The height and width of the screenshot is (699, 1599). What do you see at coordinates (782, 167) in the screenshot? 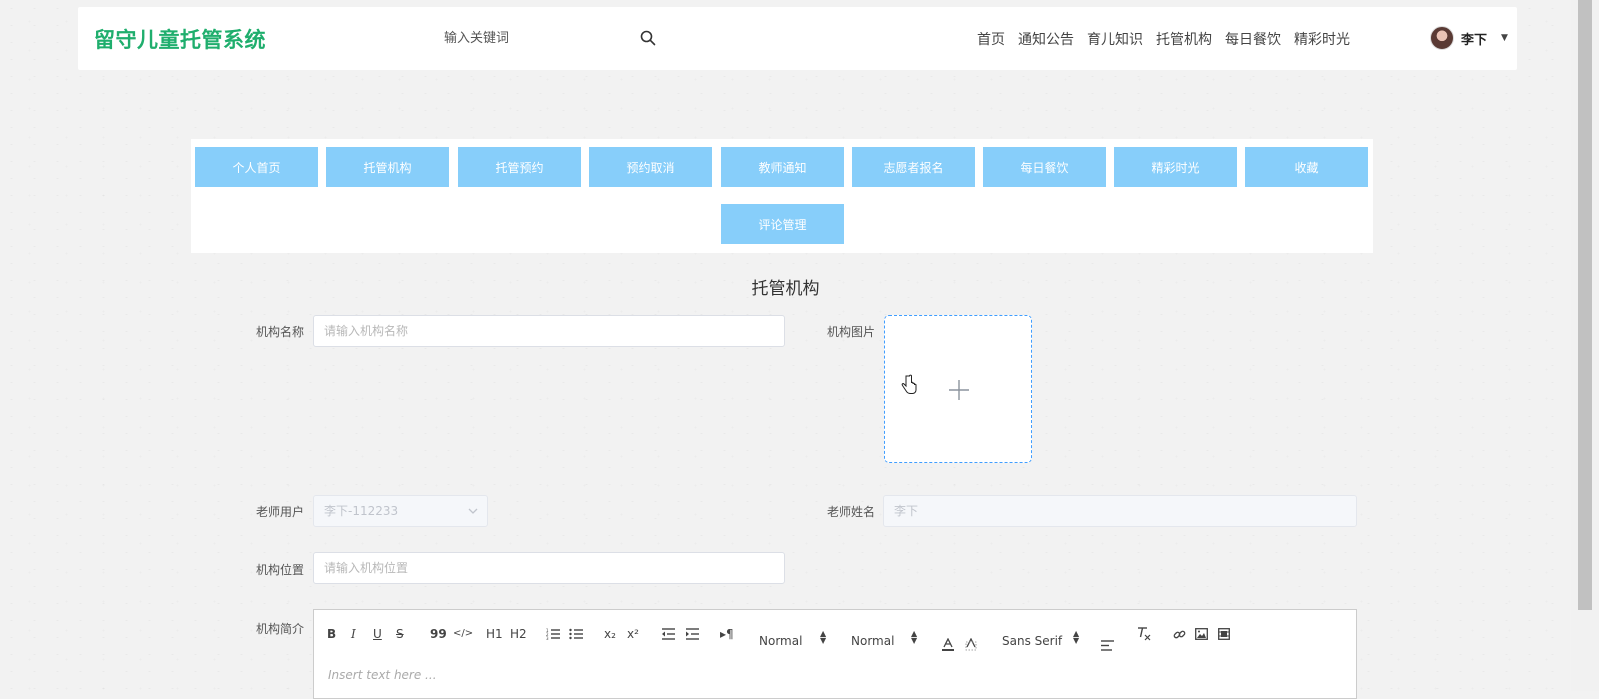
I see `menu-teacher-notice: 教师通知` at bounding box center [782, 167].